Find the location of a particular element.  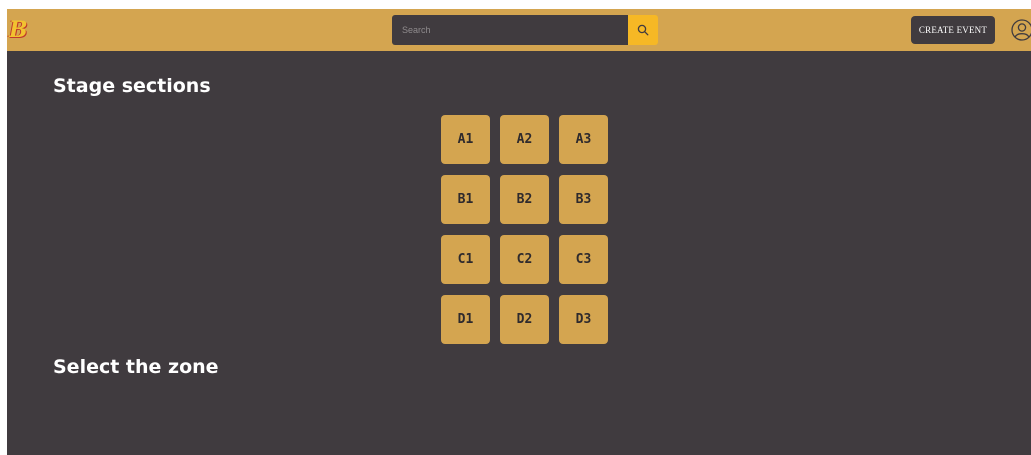

section-button-b1: B1 is located at coordinates (465, 199).